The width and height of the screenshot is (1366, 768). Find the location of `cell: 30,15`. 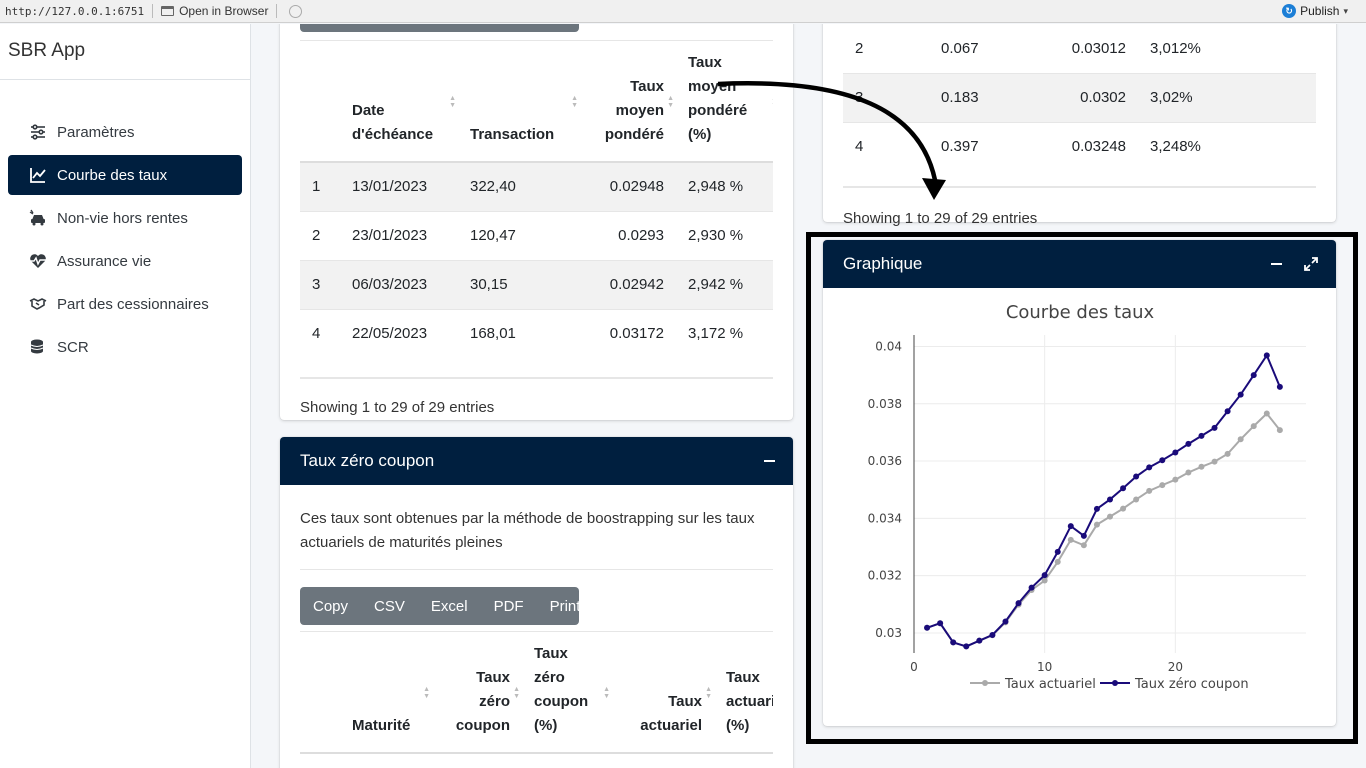

cell: 30,15 is located at coordinates (519, 284).